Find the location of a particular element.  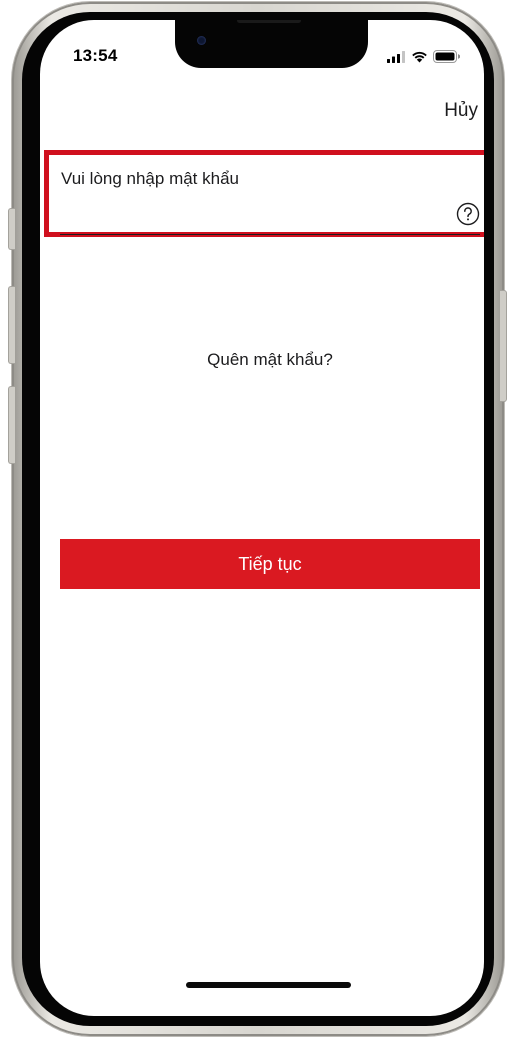

mute-switch is located at coordinates (11, 229).